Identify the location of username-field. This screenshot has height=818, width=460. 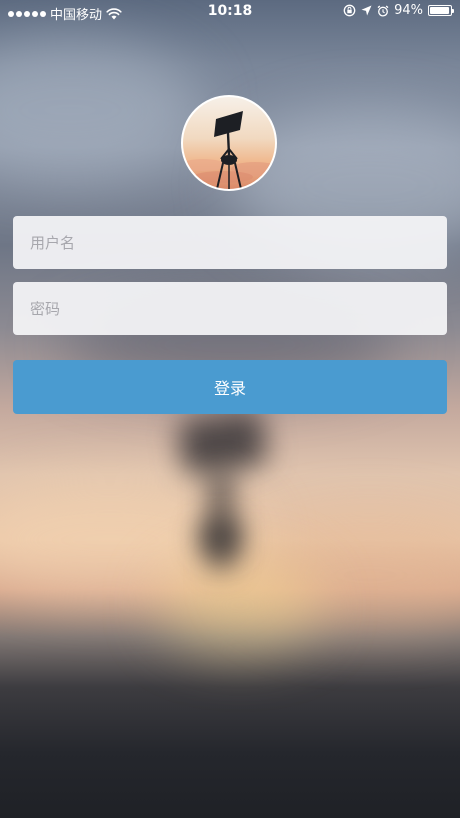
(230, 242).